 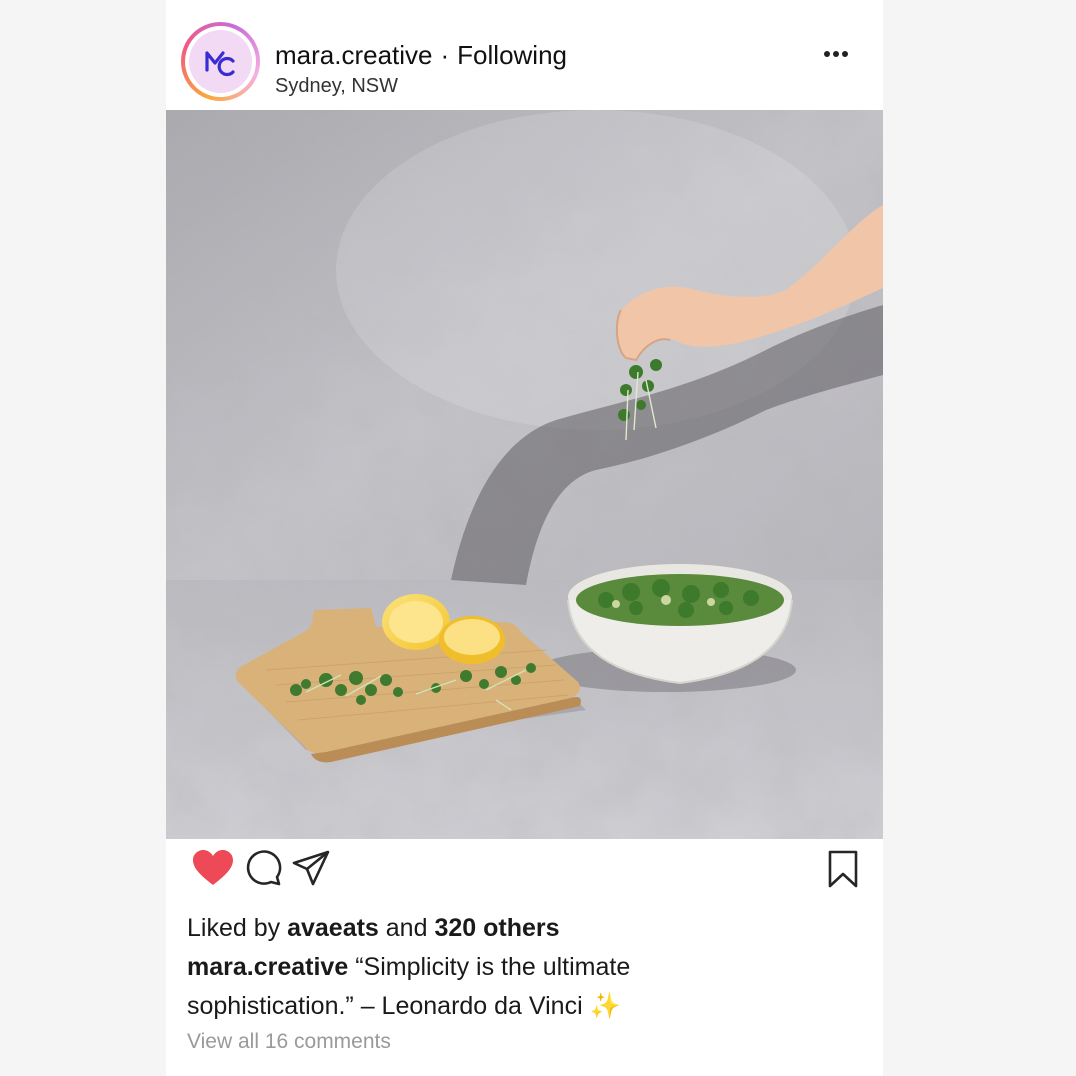 I want to click on liked-by-joiner: and, so click(x=406, y=928).